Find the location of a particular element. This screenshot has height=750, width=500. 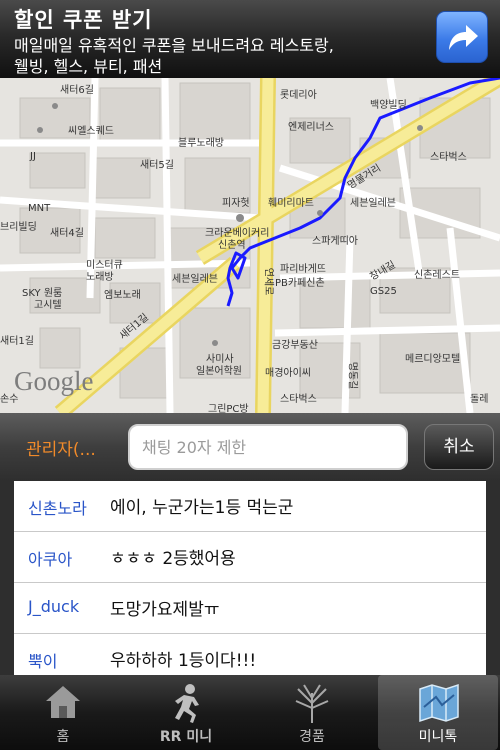

google-logo: Google is located at coordinates (54, 381).